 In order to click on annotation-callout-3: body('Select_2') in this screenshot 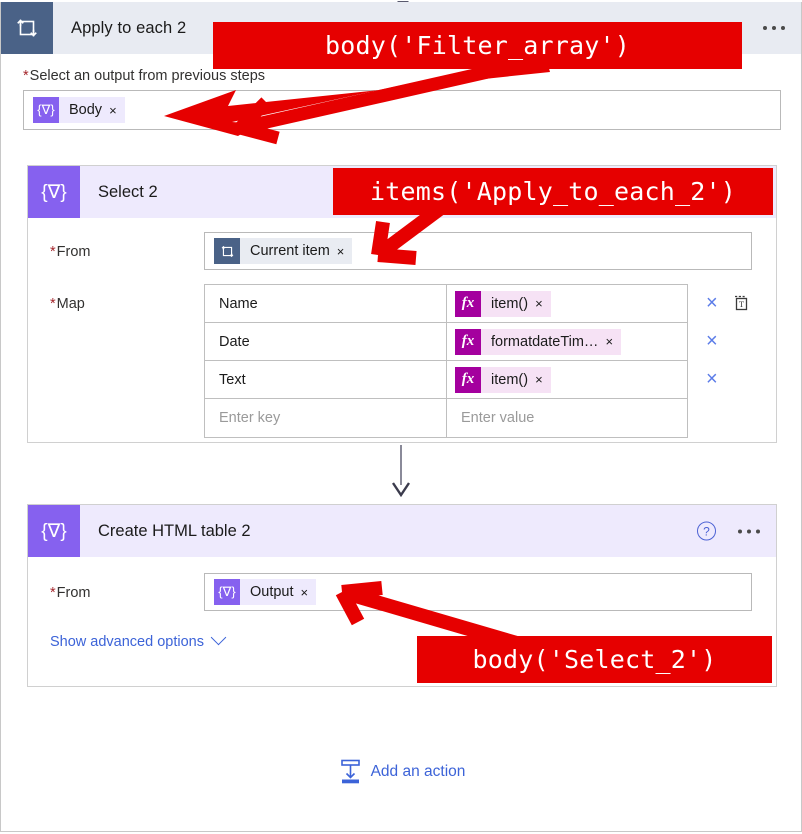, I will do `click(594, 659)`.